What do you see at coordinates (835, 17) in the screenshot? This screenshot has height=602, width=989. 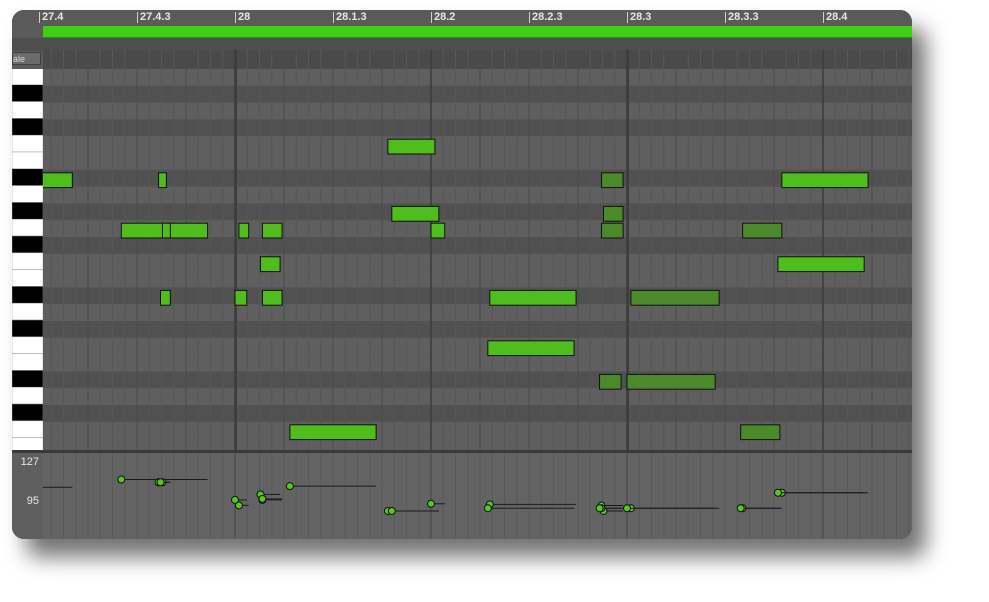 I see `ruler-tick-label: 28.4` at bounding box center [835, 17].